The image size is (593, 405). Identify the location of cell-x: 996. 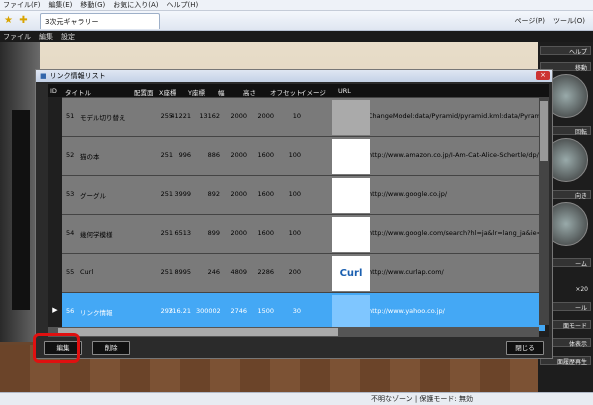
(184, 155).